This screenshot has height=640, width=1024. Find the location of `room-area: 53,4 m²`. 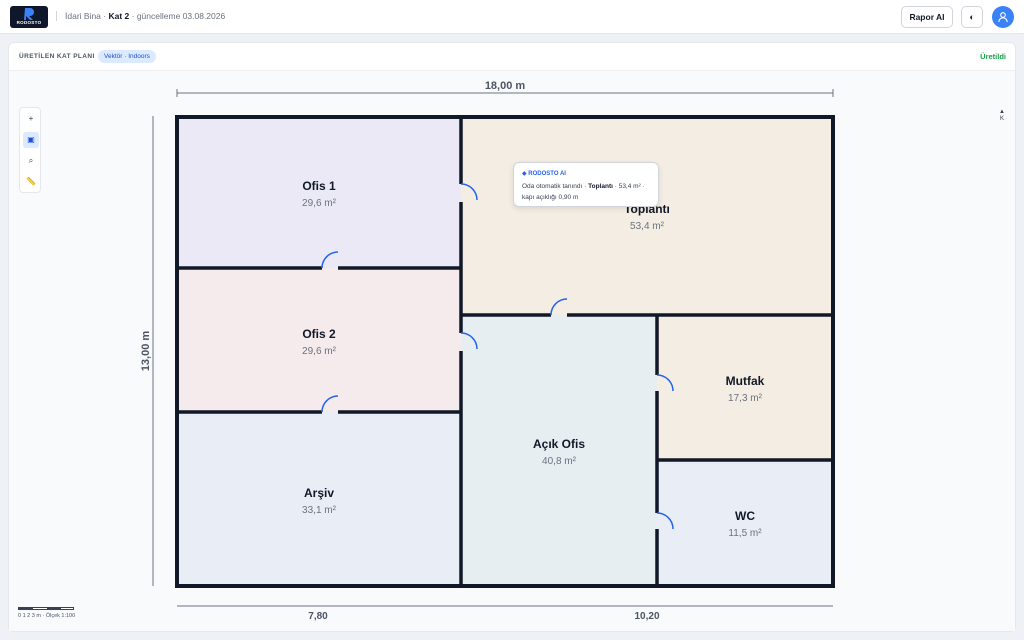

room-area: 53,4 m² is located at coordinates (647, 226).